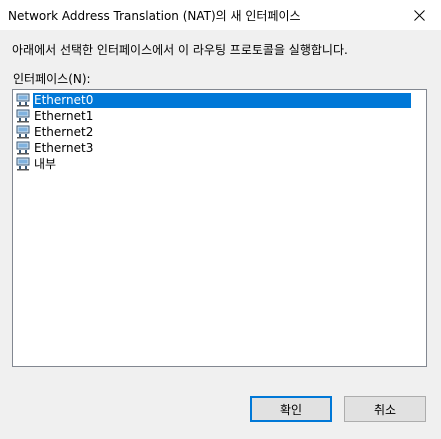 The height and width of the screenshot is (439, 441). Describe the element at coordinates (219, 116) in the screenshot. I see `interface-item-ethernet1: Ethernet1` at that location.